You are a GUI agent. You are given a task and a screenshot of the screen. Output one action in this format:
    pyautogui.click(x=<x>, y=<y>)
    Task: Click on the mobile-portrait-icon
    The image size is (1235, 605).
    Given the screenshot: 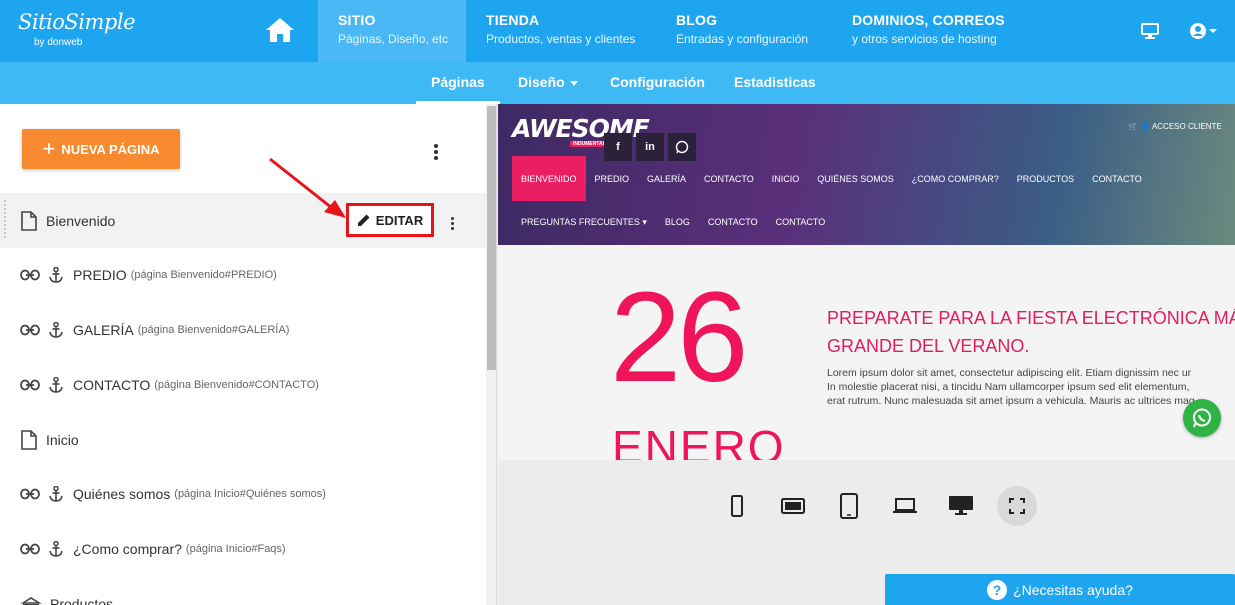 What is the action you would take?
    pyautogui.click(x=737, y=506)
    